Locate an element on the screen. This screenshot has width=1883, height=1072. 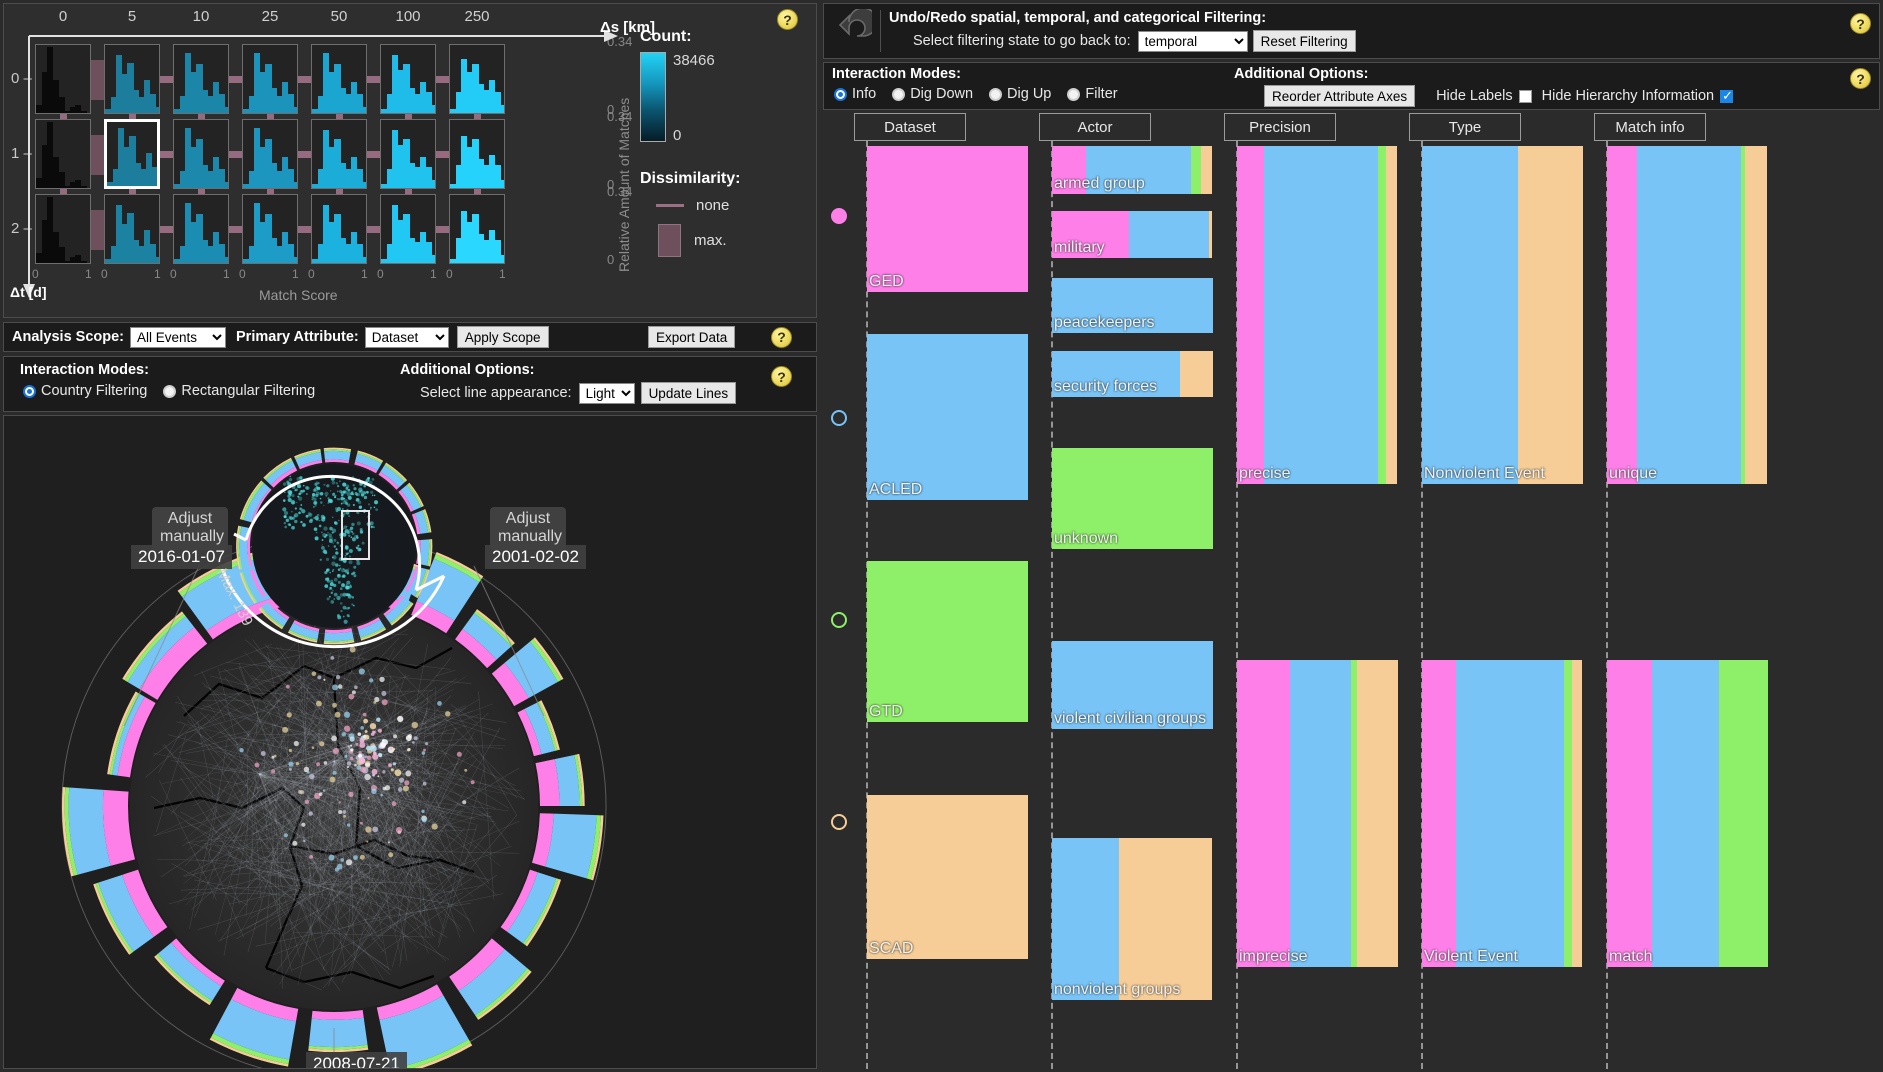
undo-help-icon: ? is located at coordinates (1860, 23).